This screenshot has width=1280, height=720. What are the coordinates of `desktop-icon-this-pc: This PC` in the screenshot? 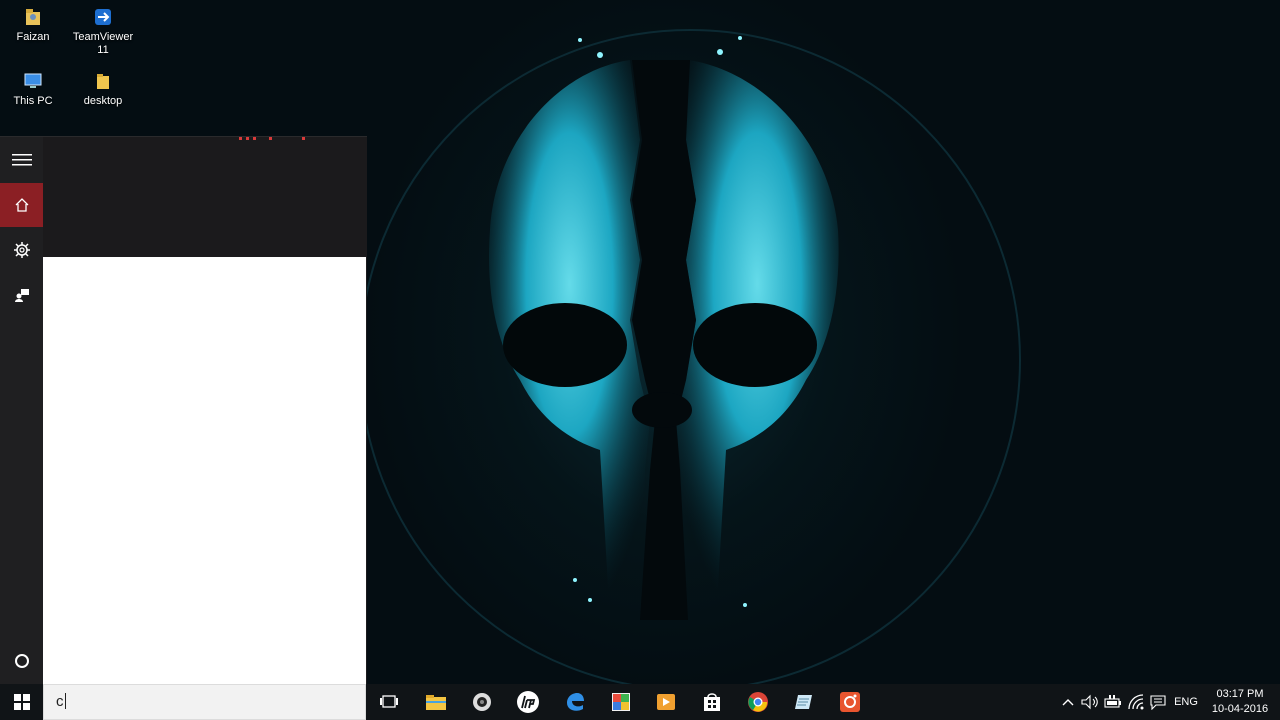 It's located at (34, 89).